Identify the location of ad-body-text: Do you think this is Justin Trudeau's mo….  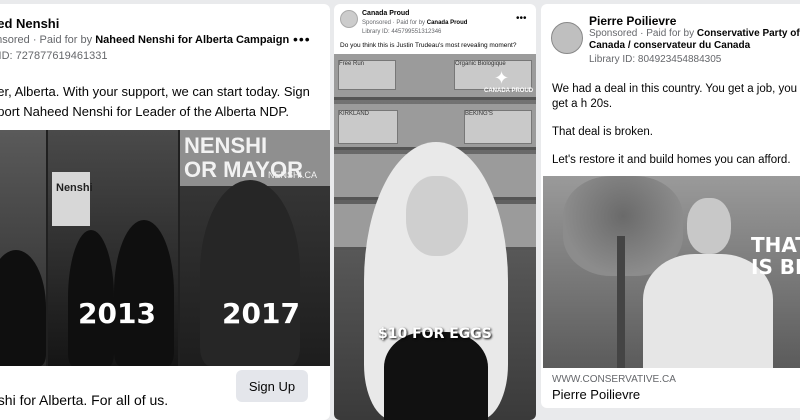
(428, 45).